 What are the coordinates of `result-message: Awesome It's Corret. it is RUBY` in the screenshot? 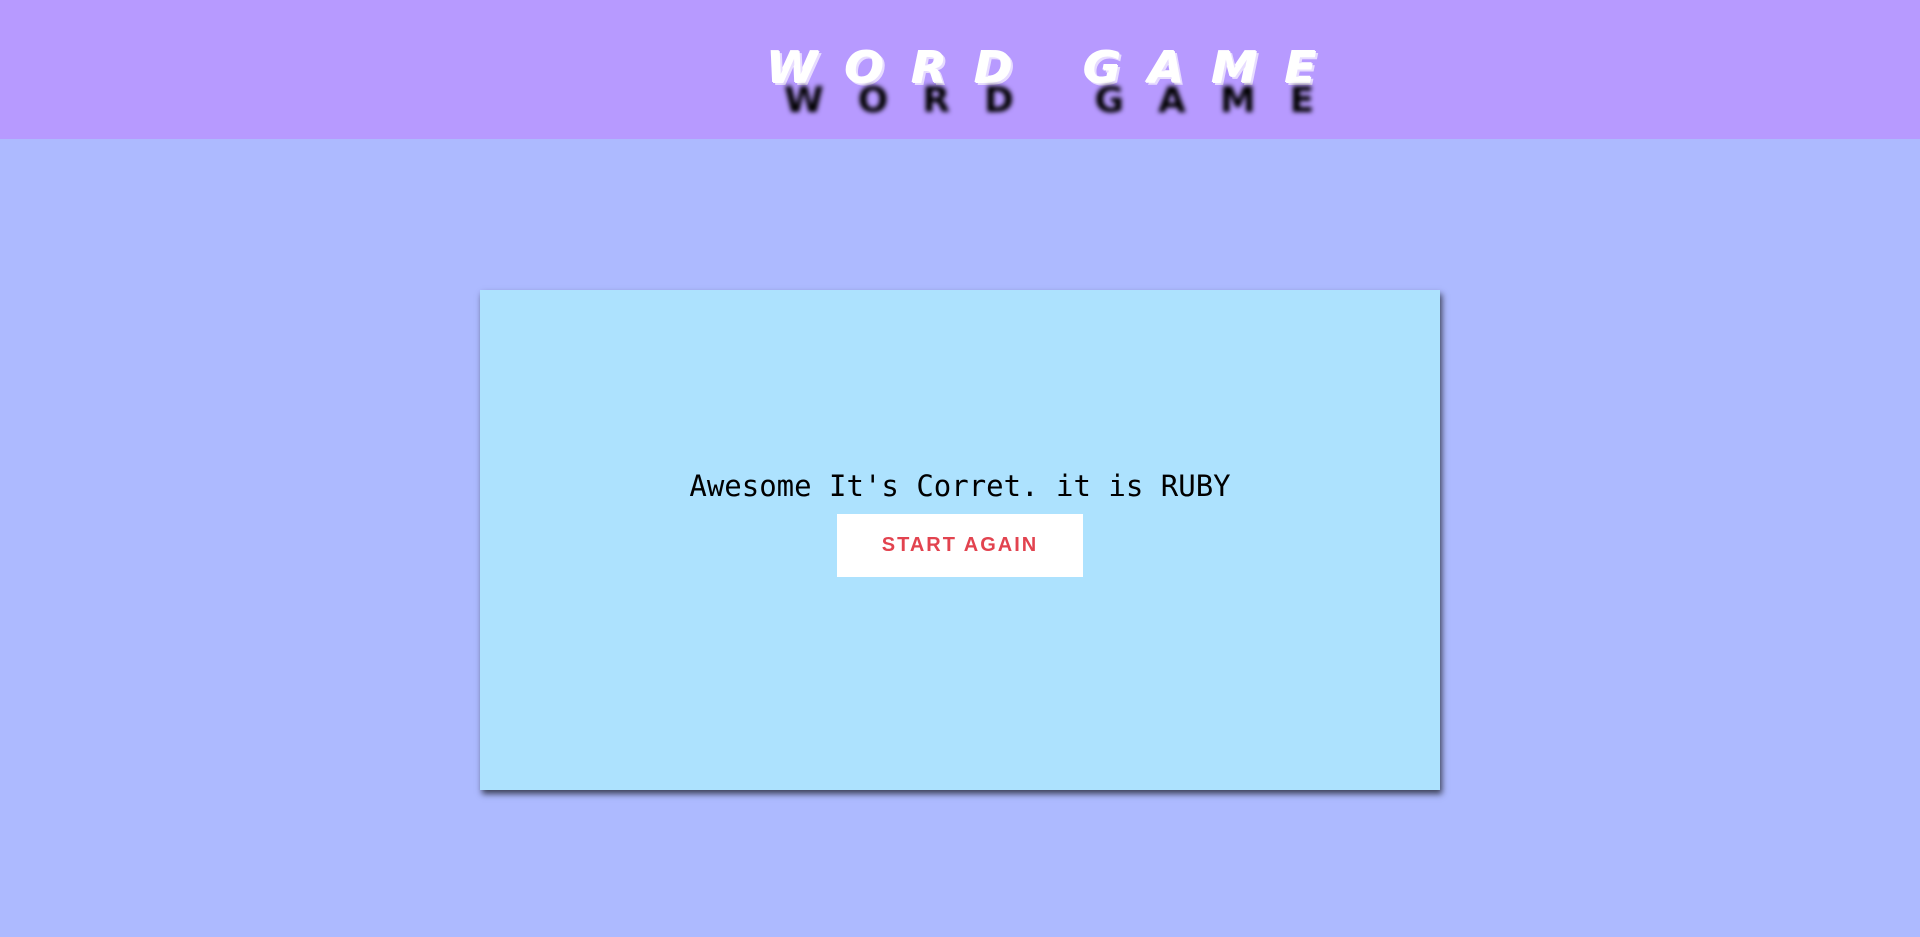 It's located at (960, 486).